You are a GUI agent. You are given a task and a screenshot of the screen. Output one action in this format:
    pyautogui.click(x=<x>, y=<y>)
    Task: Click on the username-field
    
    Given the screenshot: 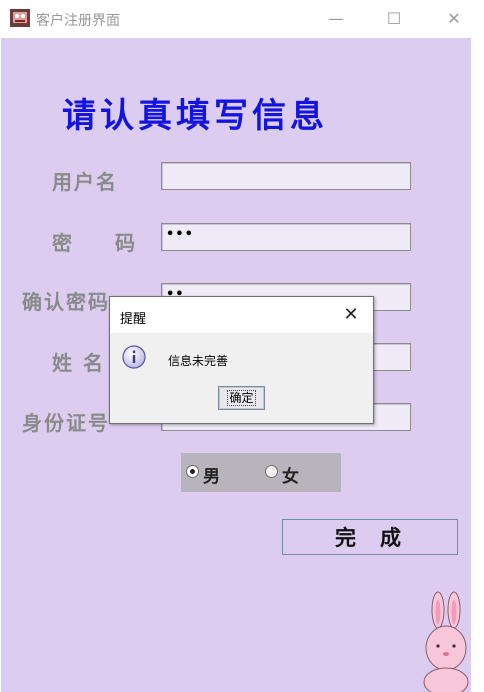 What is the action you would take?
    pyautogui.click(x=286, y=176)
    